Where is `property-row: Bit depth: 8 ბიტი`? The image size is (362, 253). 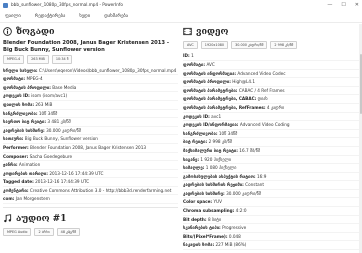
property-row: Bit depth: 8 ბიტი is located at coordinates (271, 220).